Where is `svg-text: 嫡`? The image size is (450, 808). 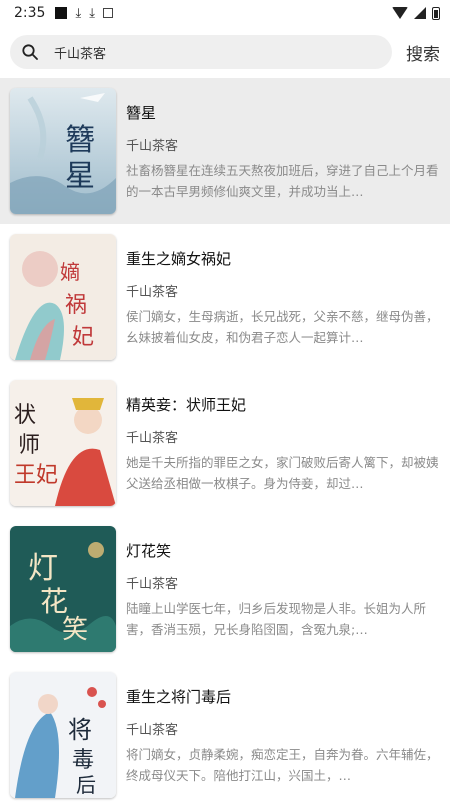
svg-text: 嫡 is located at coordinates (70, 272).